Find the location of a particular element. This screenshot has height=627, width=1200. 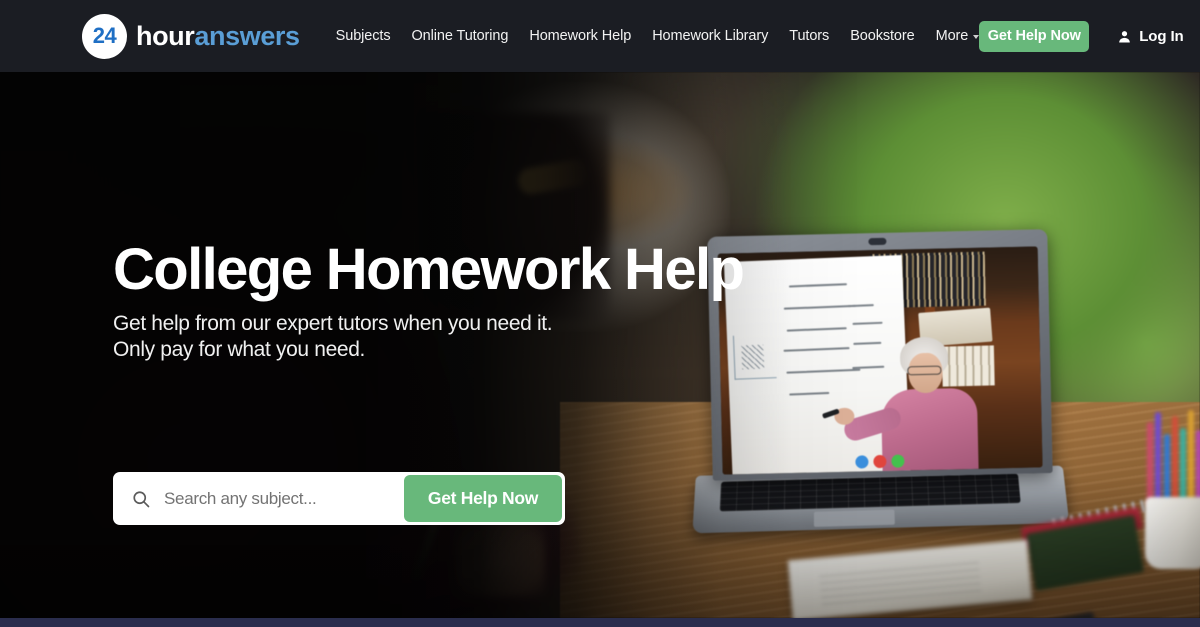

nav-item-bookstore: Bookstore is located at coordinates (882, 36).